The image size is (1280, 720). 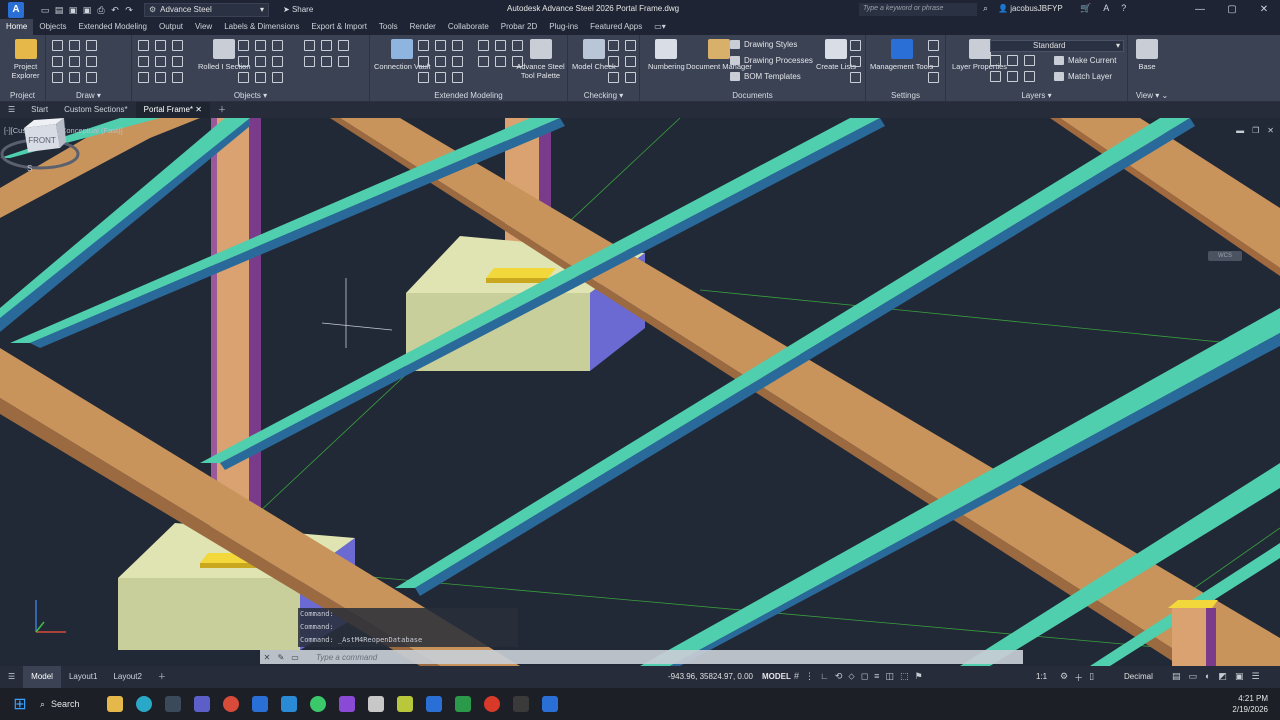 What do you see at coordinates (114, 704) in the screenshot?
I see `file-explorer-app` at bounding box center [114, 704].